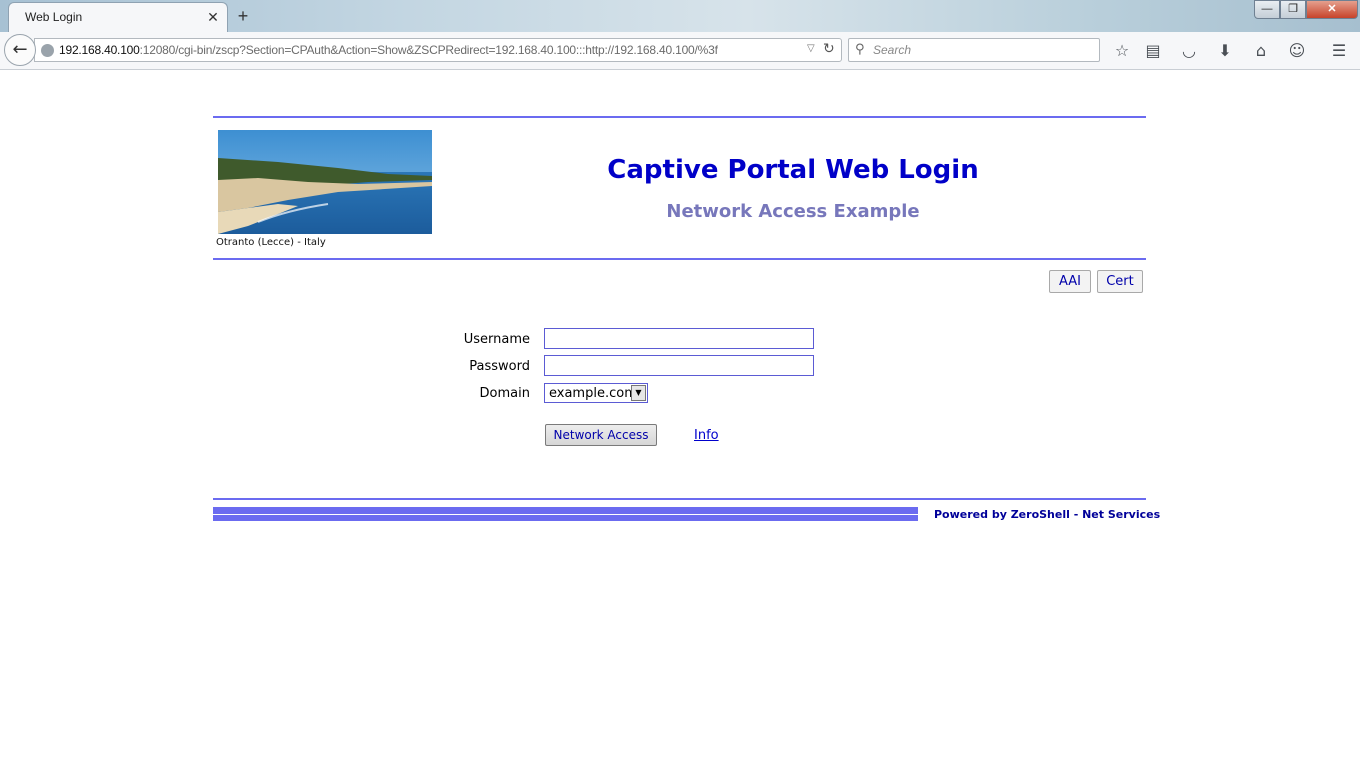  I want to click on search-placeholder: Search, so click(892, 50).